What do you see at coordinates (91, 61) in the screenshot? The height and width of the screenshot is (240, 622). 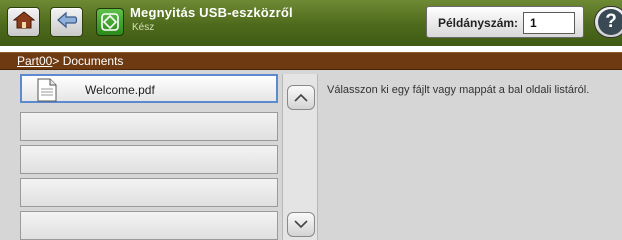 I see `breadcrumb-current: Documents` at bounding box center [91, 61].